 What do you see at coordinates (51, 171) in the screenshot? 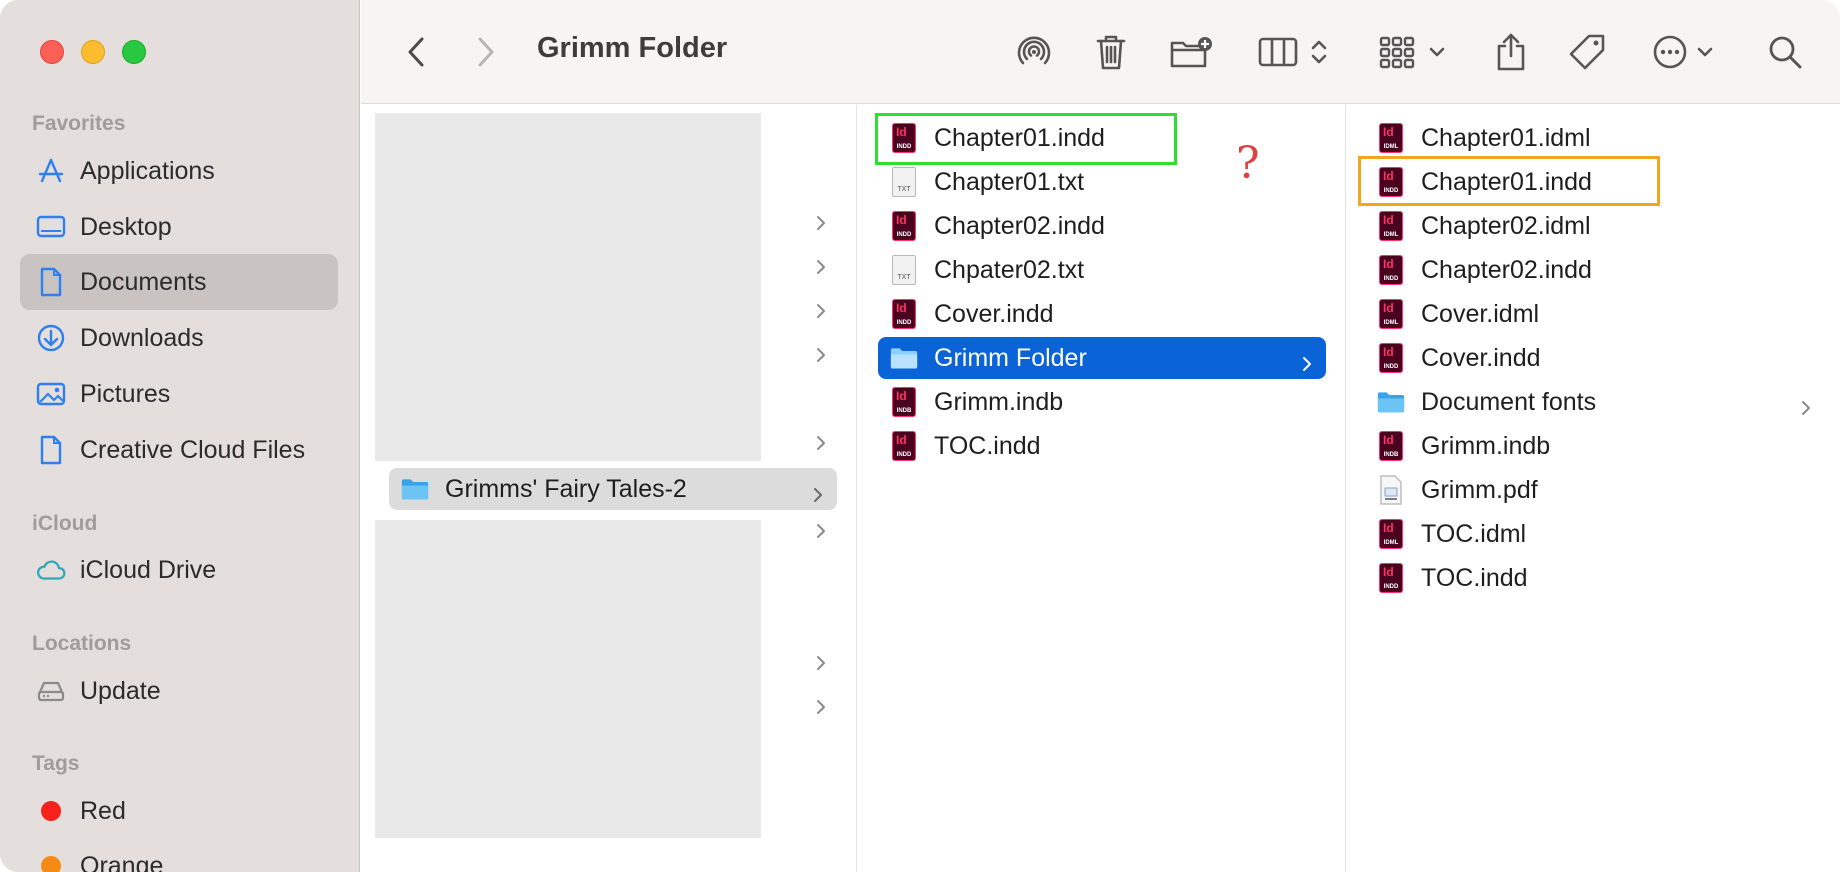
I see `applications-icon` at bounding box center [51, 171].